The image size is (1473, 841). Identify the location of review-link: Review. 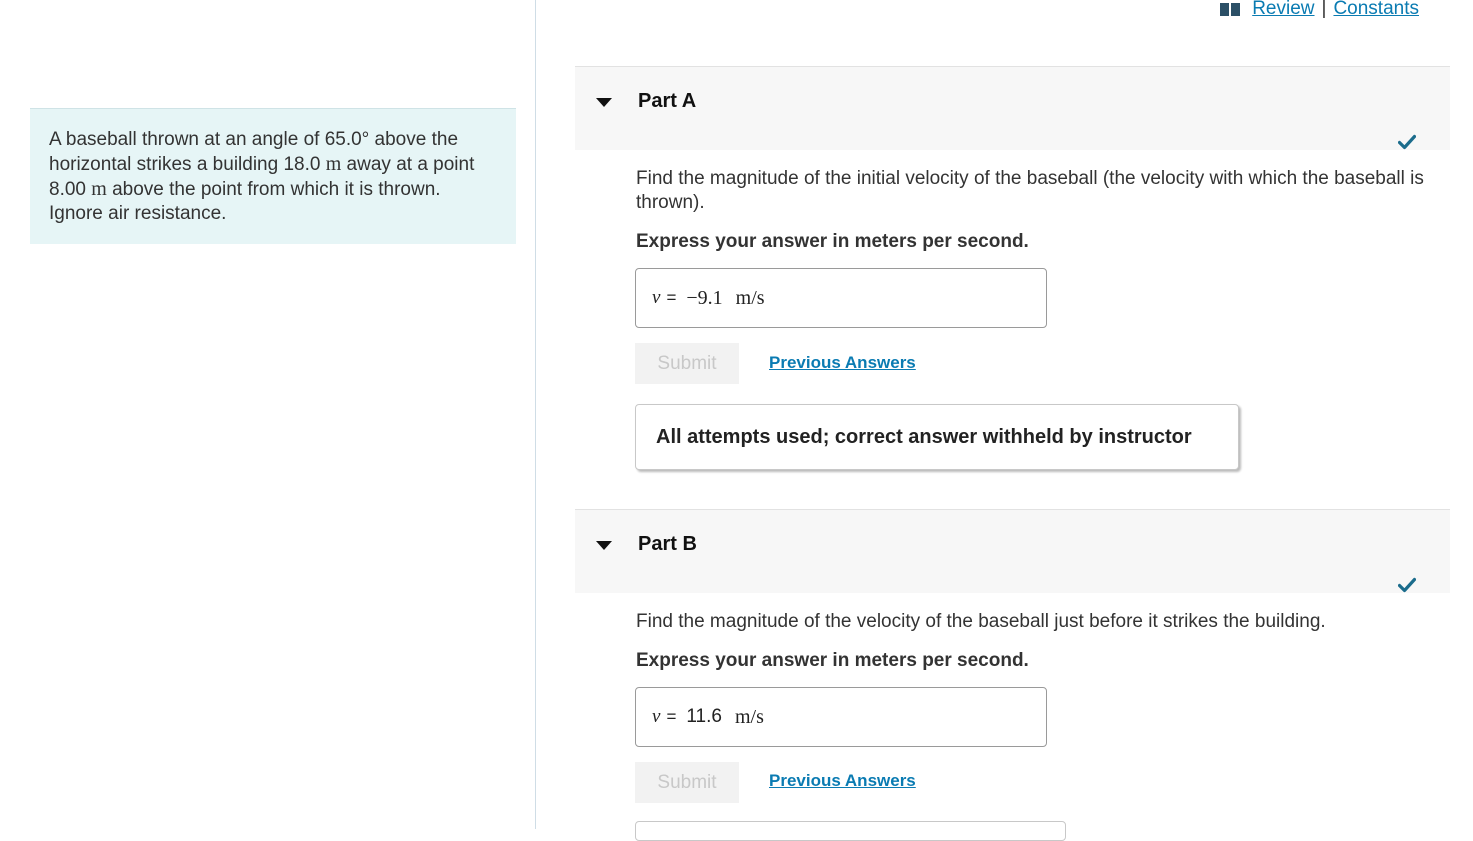
(1283, 10).